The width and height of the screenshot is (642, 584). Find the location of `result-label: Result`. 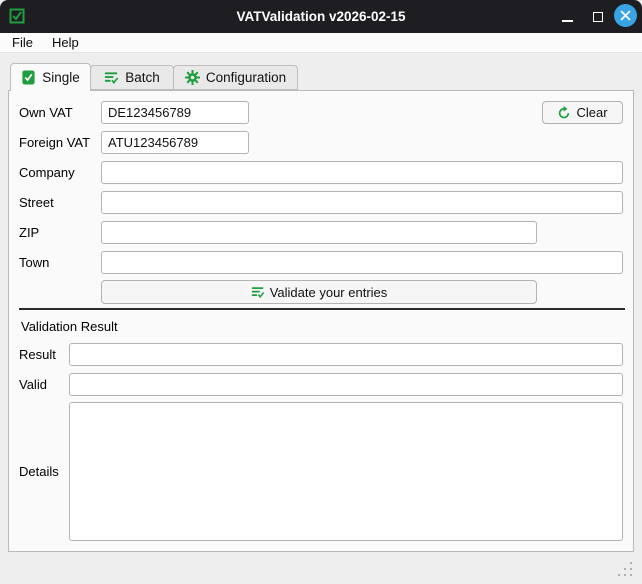

result-label: Result is located at coordinates (37, 354).